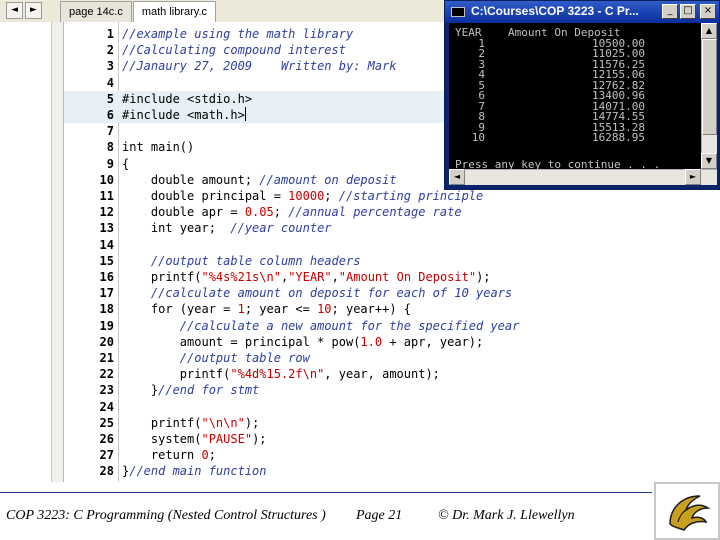 This screenshot has width=720, height=540. I want to click on code-line: 22 printf("%4d%15.2f\n", year, amount);, so click(392, 374).